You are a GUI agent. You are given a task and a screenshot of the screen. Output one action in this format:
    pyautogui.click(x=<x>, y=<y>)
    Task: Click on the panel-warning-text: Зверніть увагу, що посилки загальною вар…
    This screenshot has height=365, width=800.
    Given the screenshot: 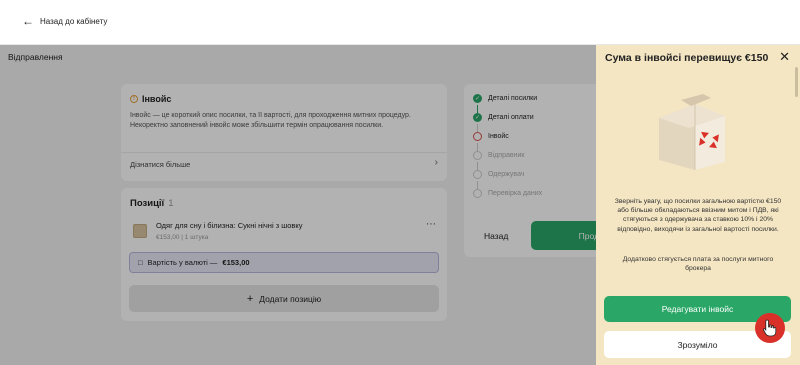 What is the action you would take?
    pyautogui.click(x=698, y=215)
    